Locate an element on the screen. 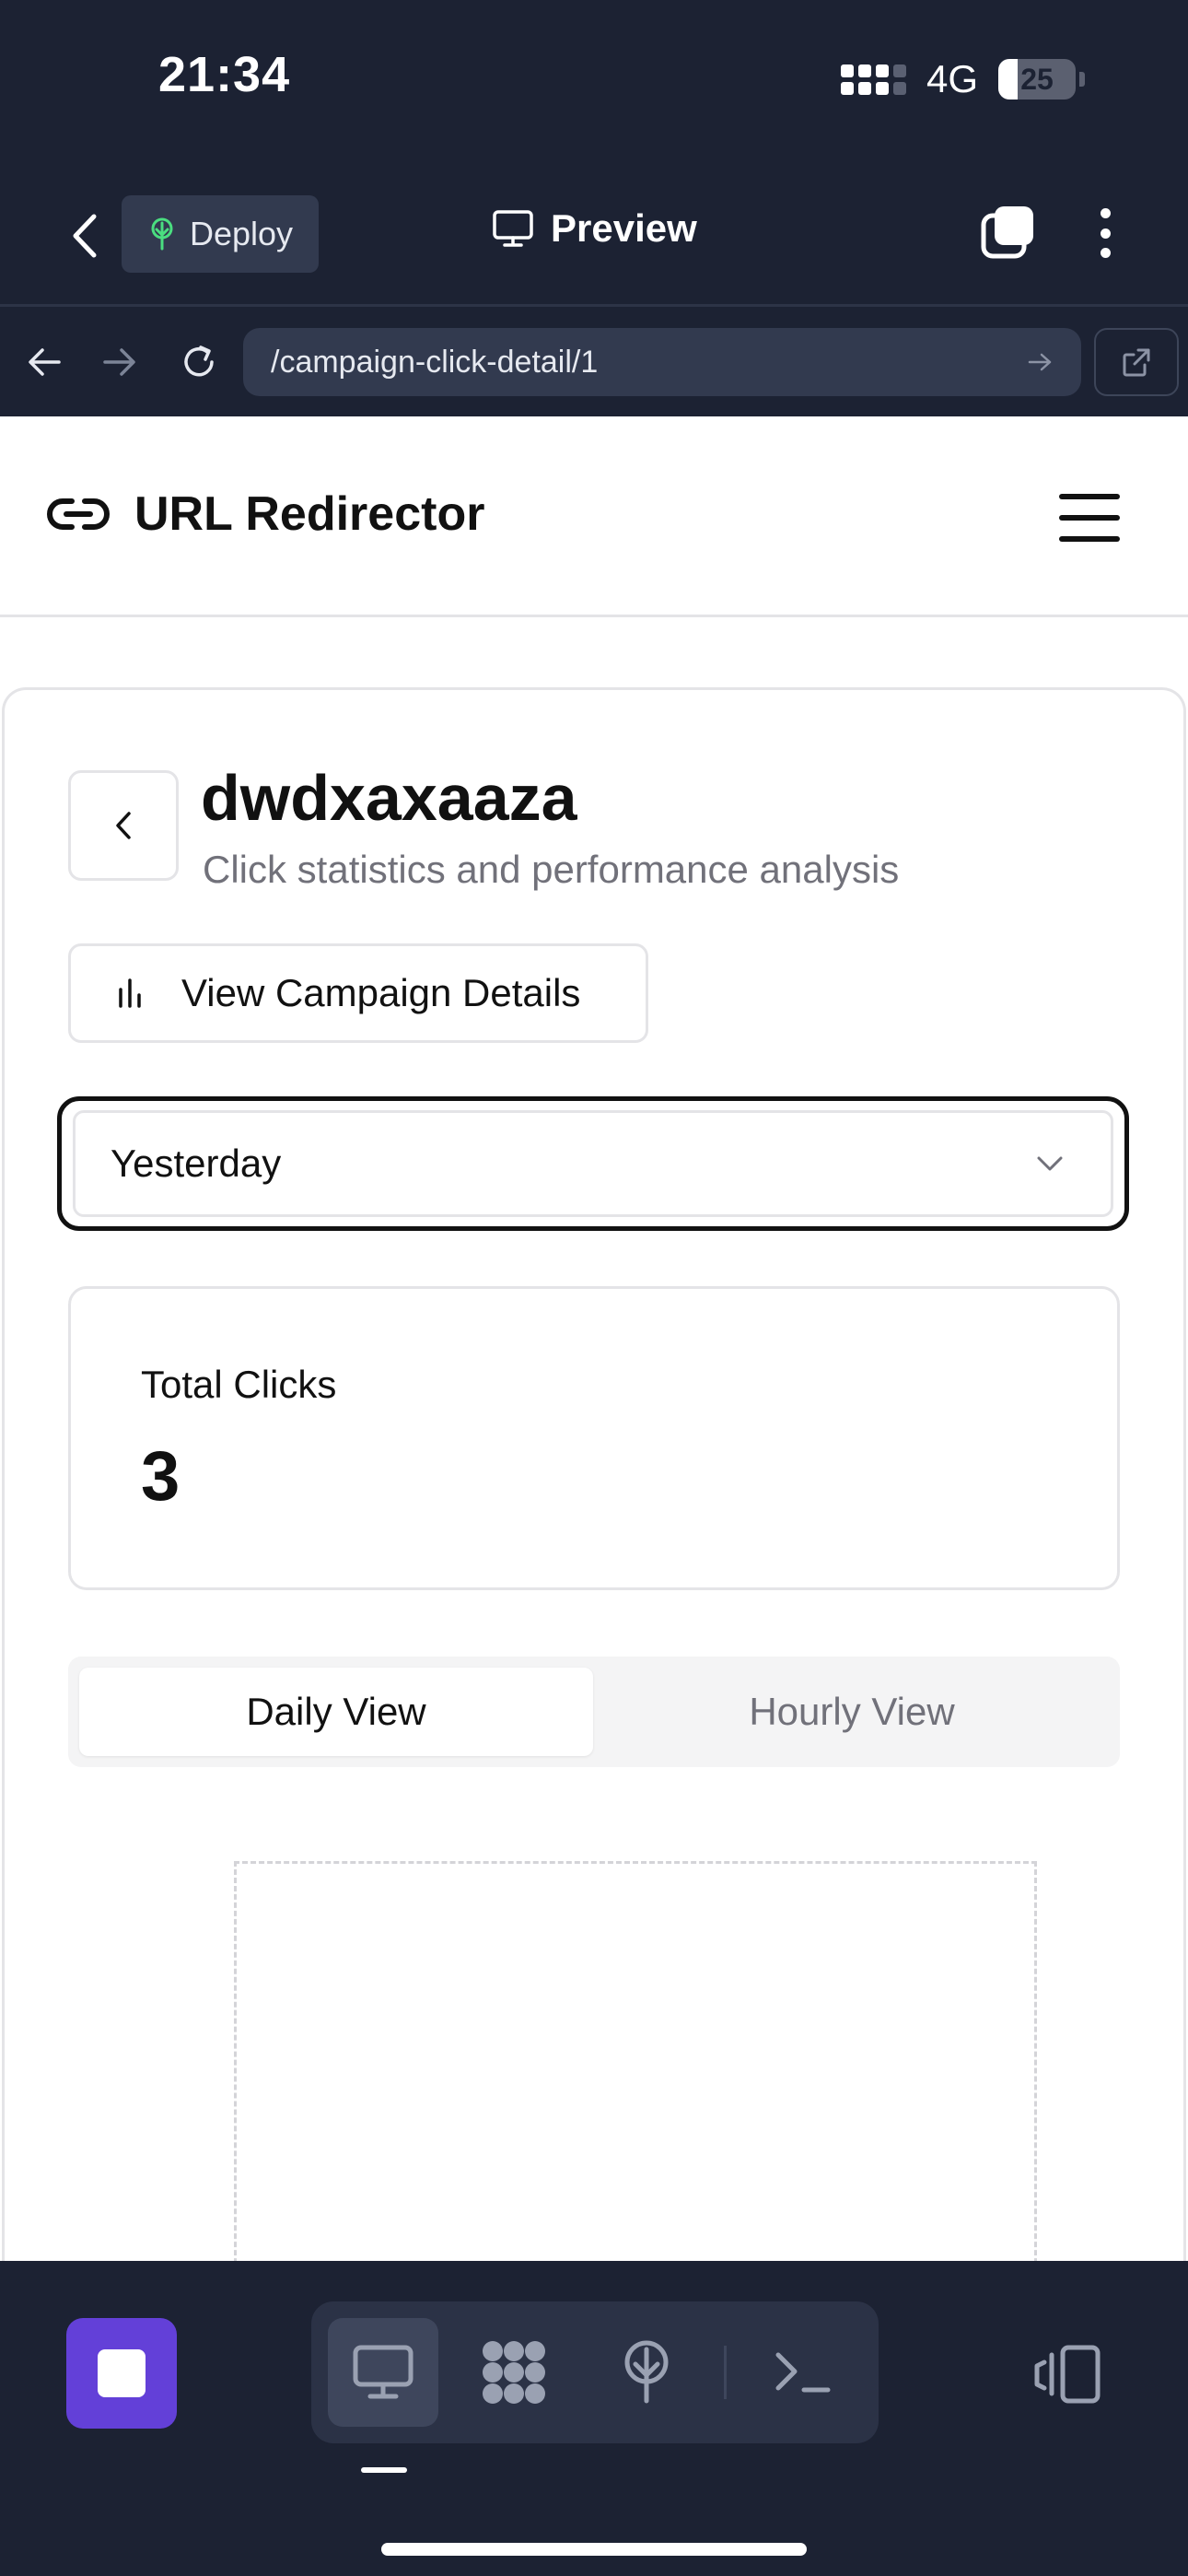 This screenshot has height=2576, width=1188. status-indicators: 4G 25 is located at coordinates (962, 79).